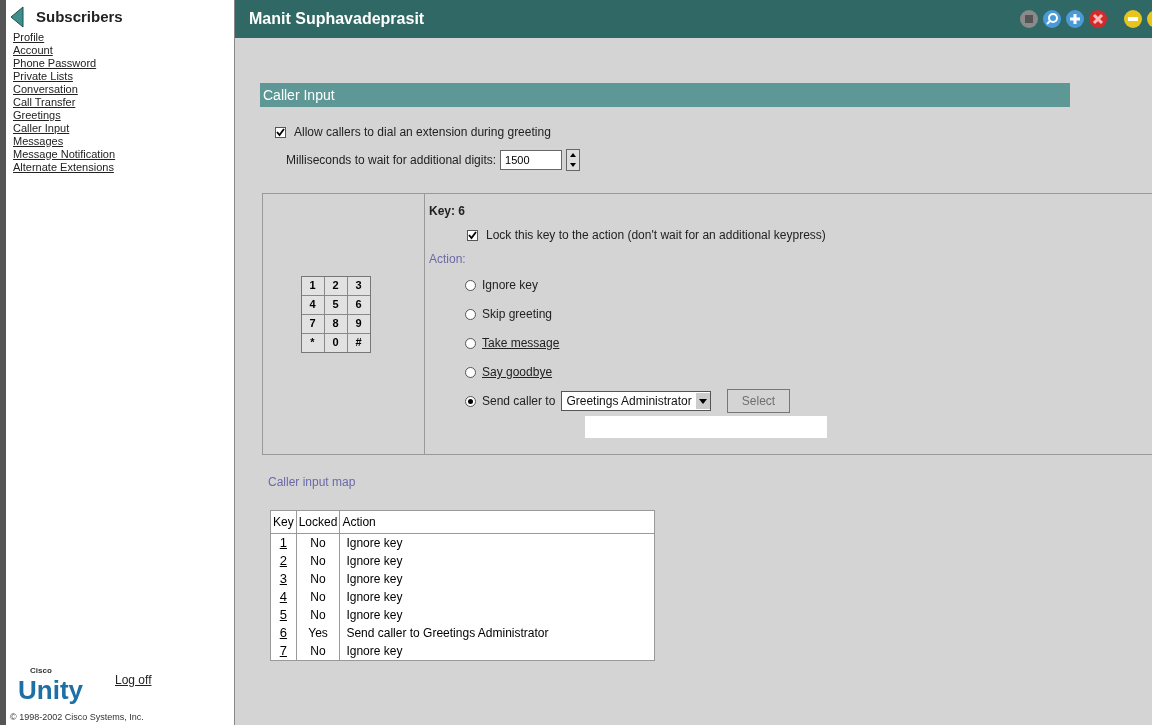 This screenshot has height=725, width=1152. What do you see at coordinates (448, 259) in the screenshot?
I see `action-label: Action:` at bounding box center [448, 259].